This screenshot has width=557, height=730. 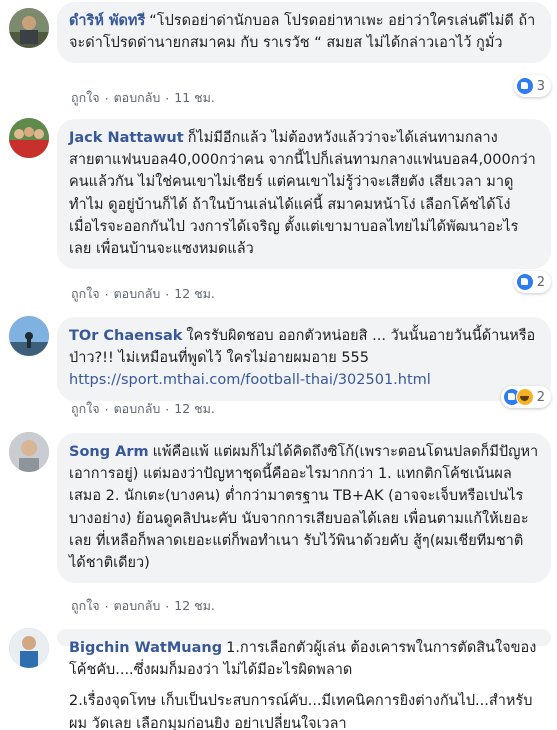 What do you see at coordinates (126, 138) in the screenshot?
I see `comment-author: Jack Nattawut` at bounding box center [126, 138].